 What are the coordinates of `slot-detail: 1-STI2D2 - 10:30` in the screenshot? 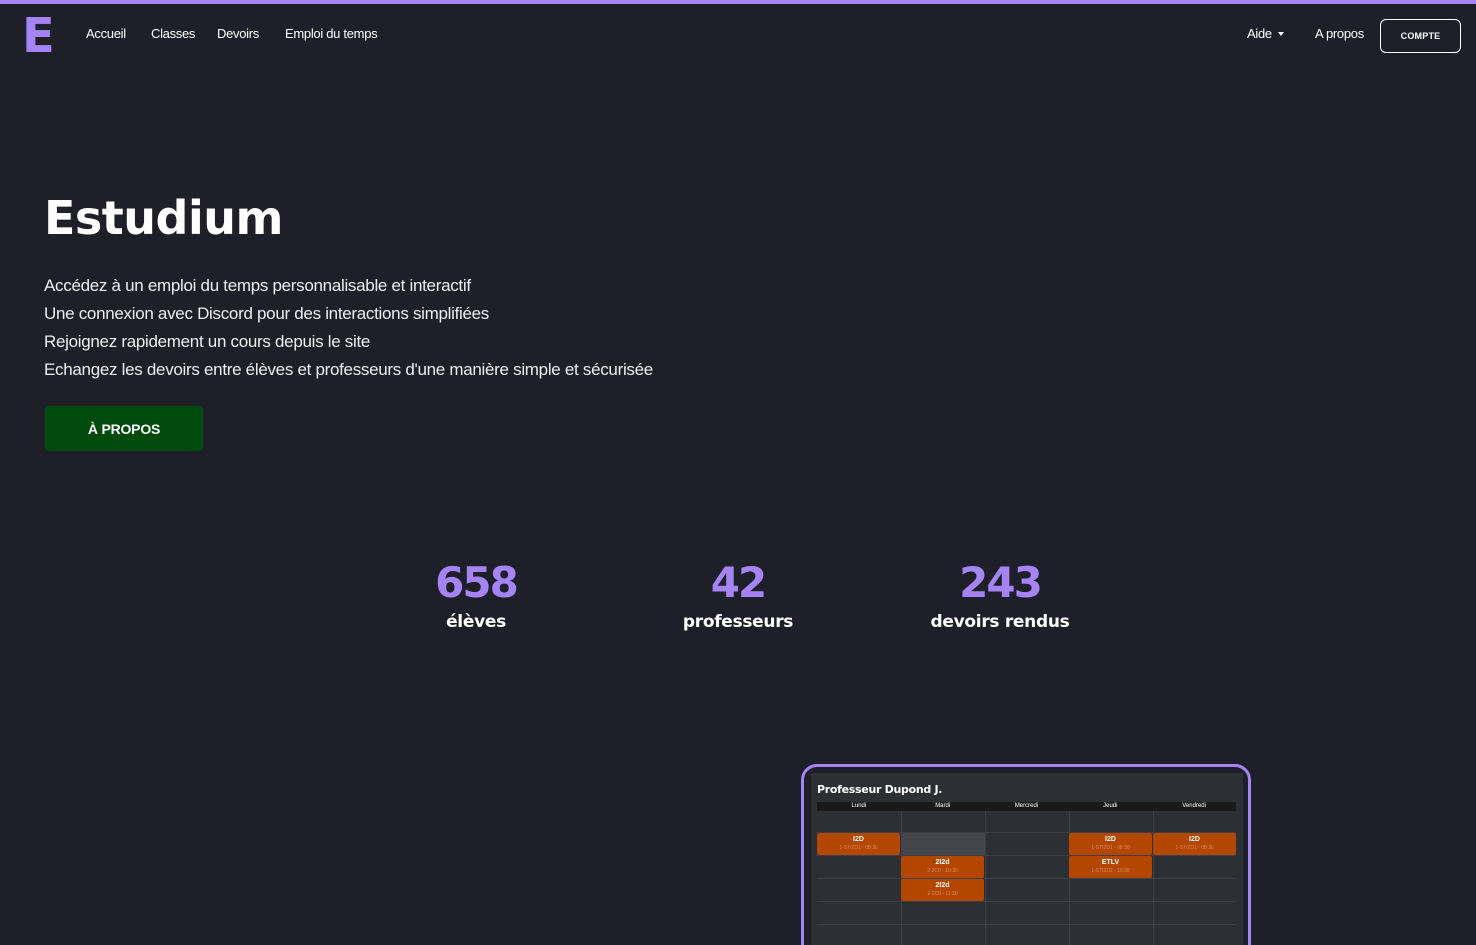 It's located at (1110, 871).